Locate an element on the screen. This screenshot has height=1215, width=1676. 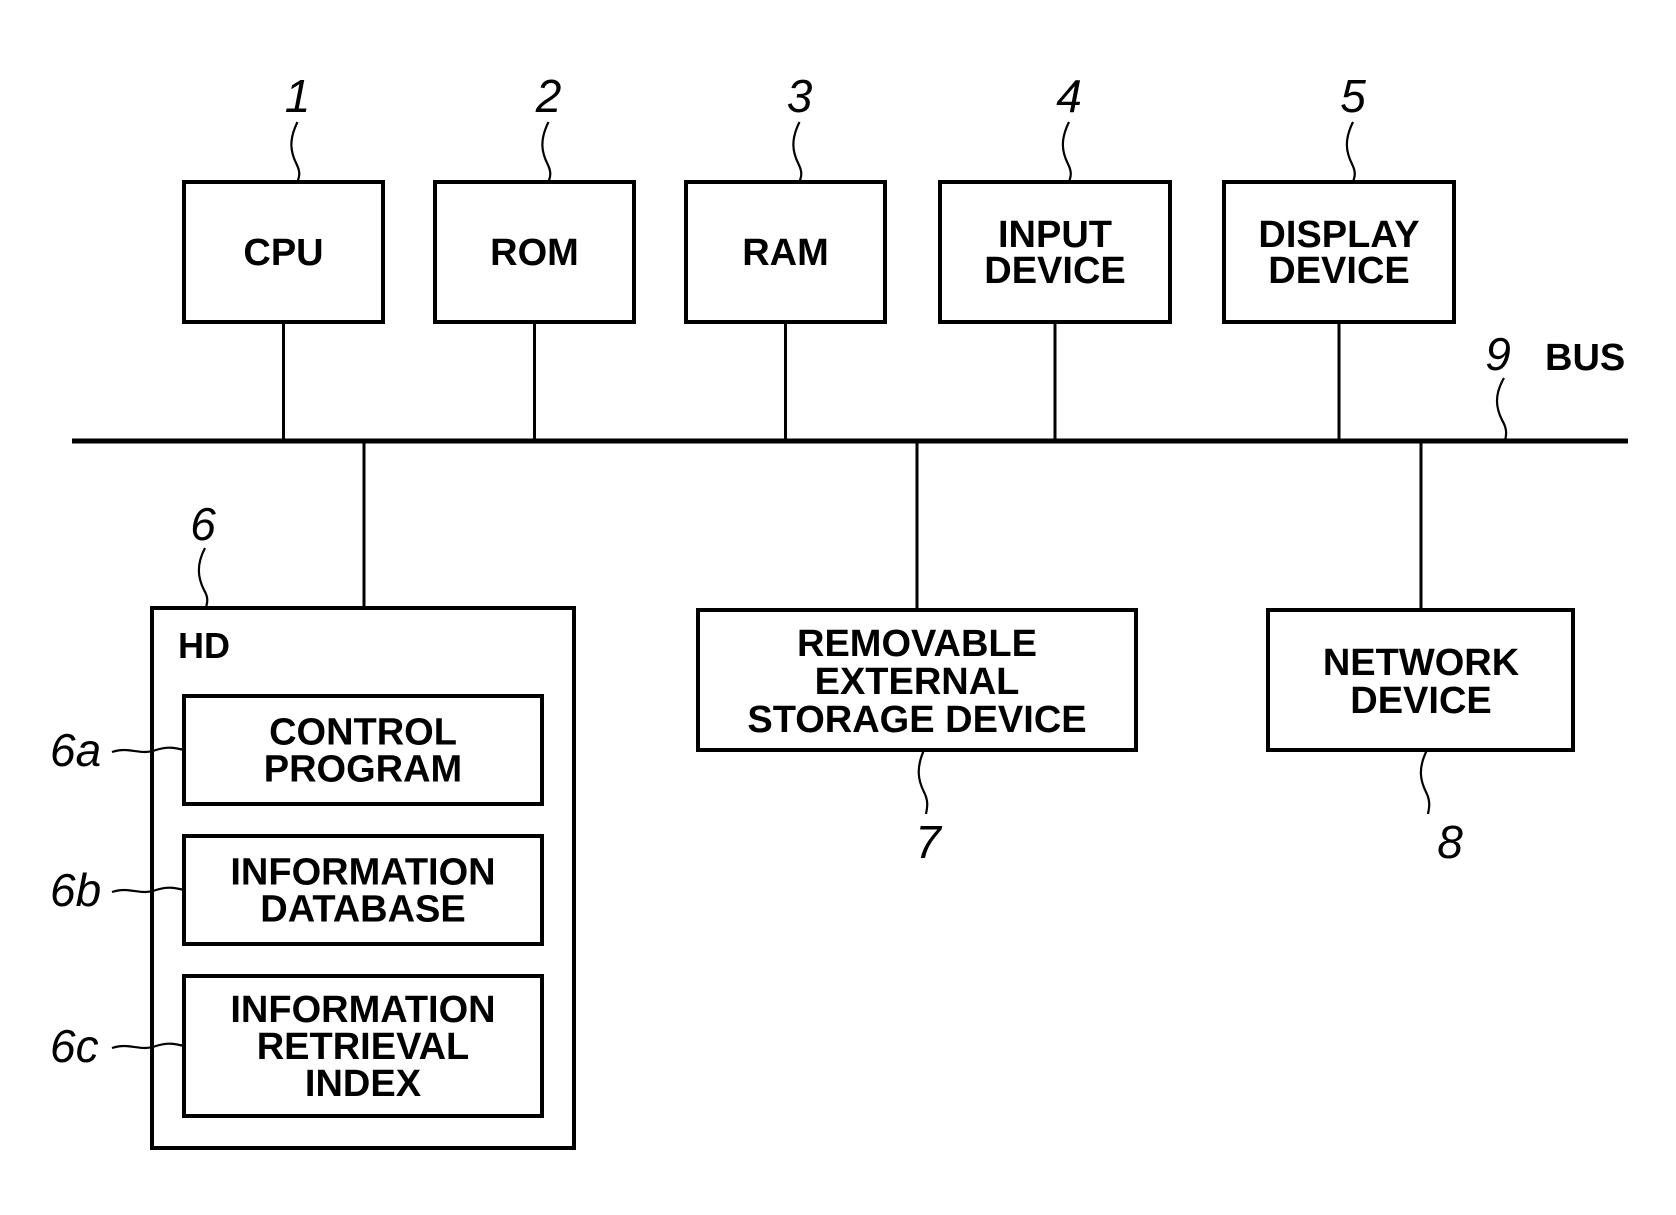
hd-item-ref: 6c is located at coordinates (74, 1046).